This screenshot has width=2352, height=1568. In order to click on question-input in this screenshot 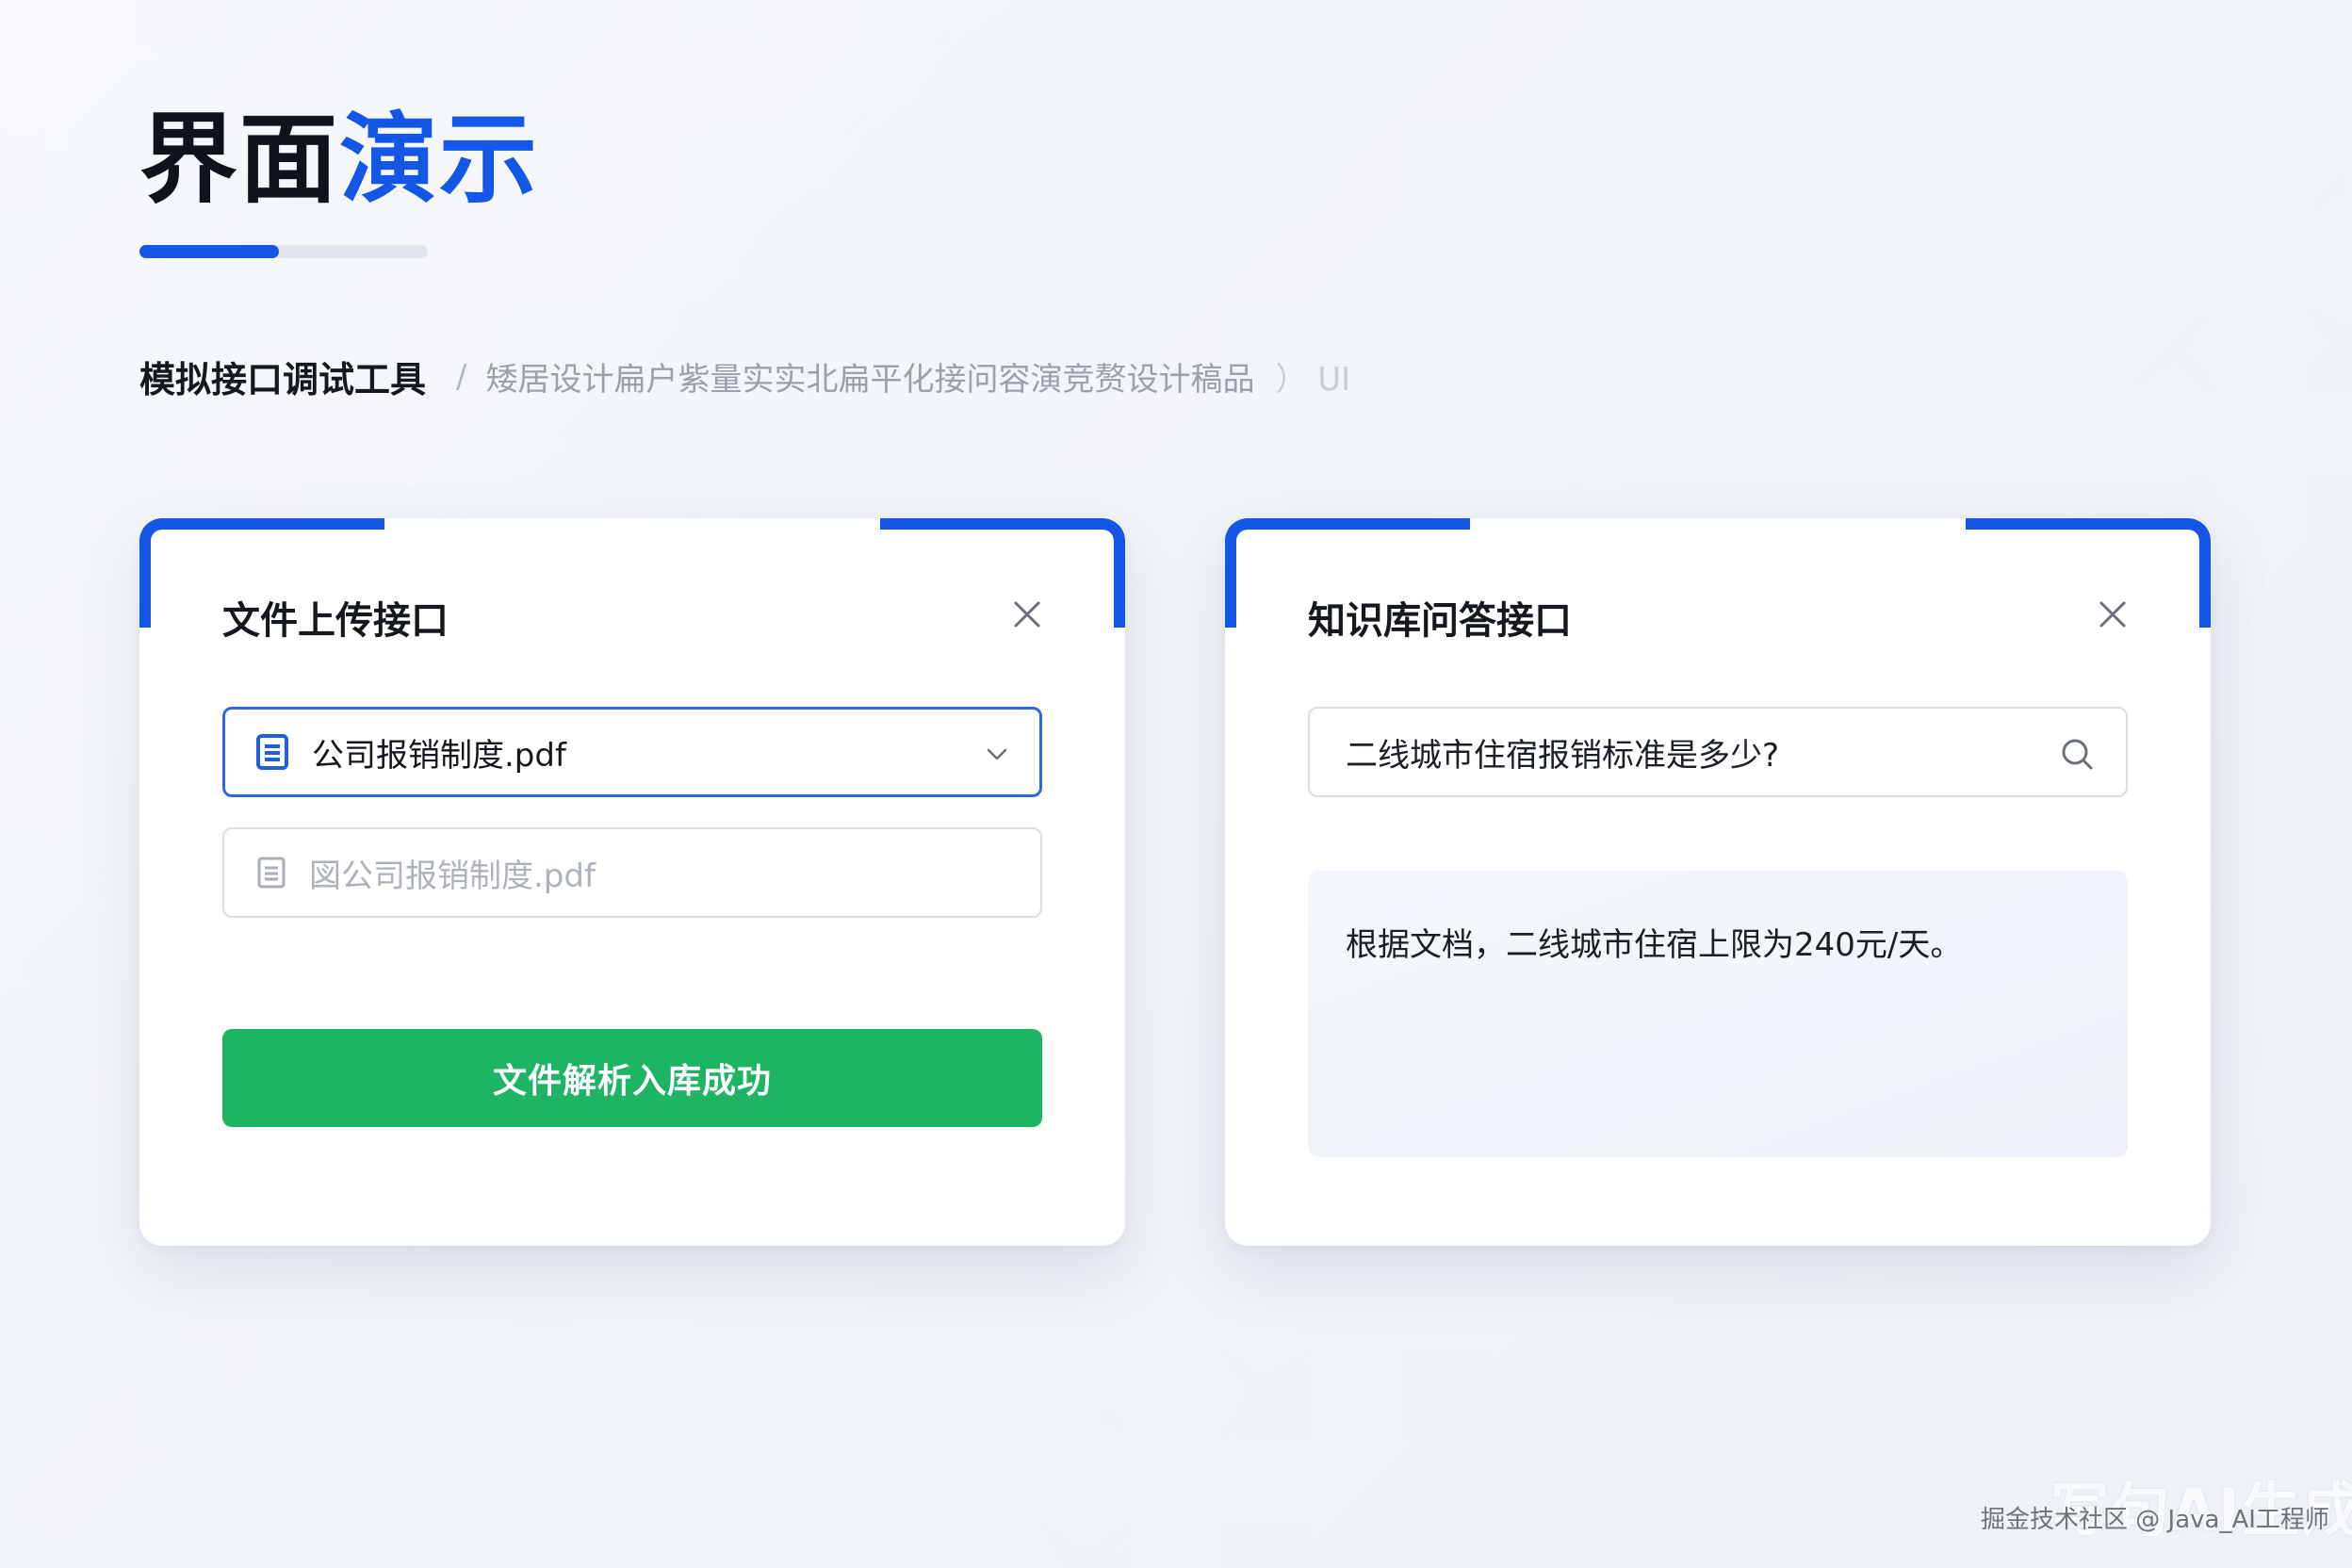, I will do `click(1685, 752)`.